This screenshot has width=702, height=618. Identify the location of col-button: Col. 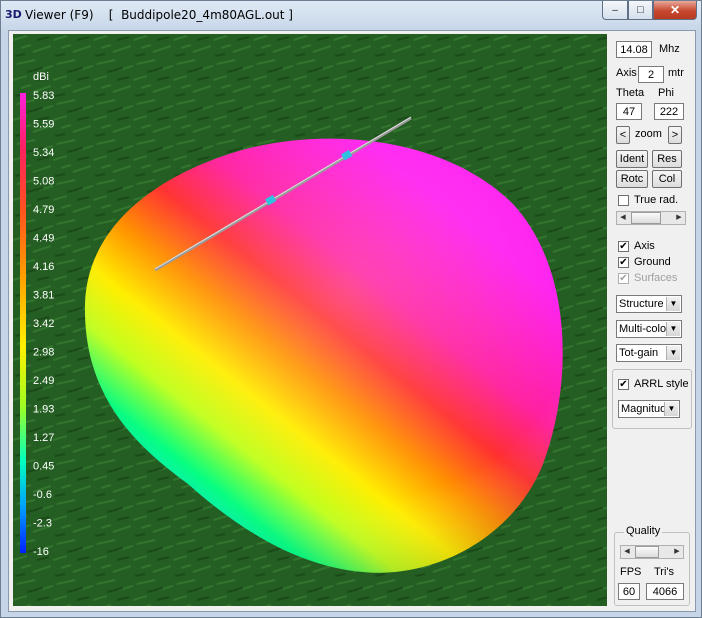
(667, 179).